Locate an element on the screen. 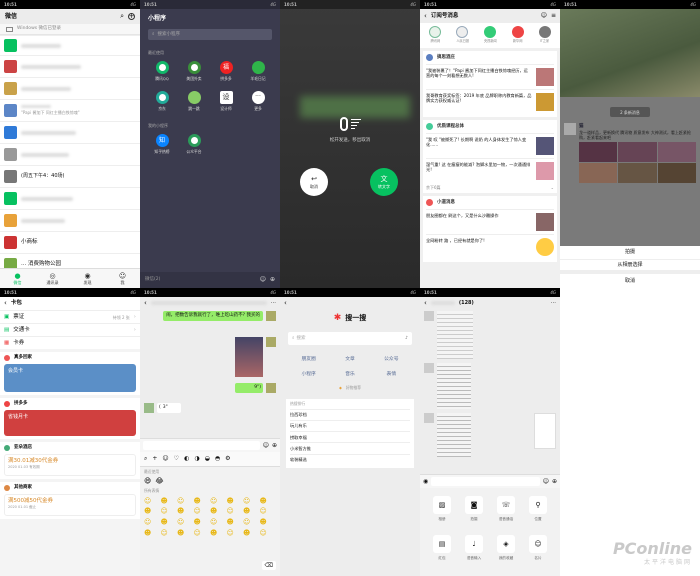  monthly-card: 省钱月卡 is located at coordinates (70, 423).